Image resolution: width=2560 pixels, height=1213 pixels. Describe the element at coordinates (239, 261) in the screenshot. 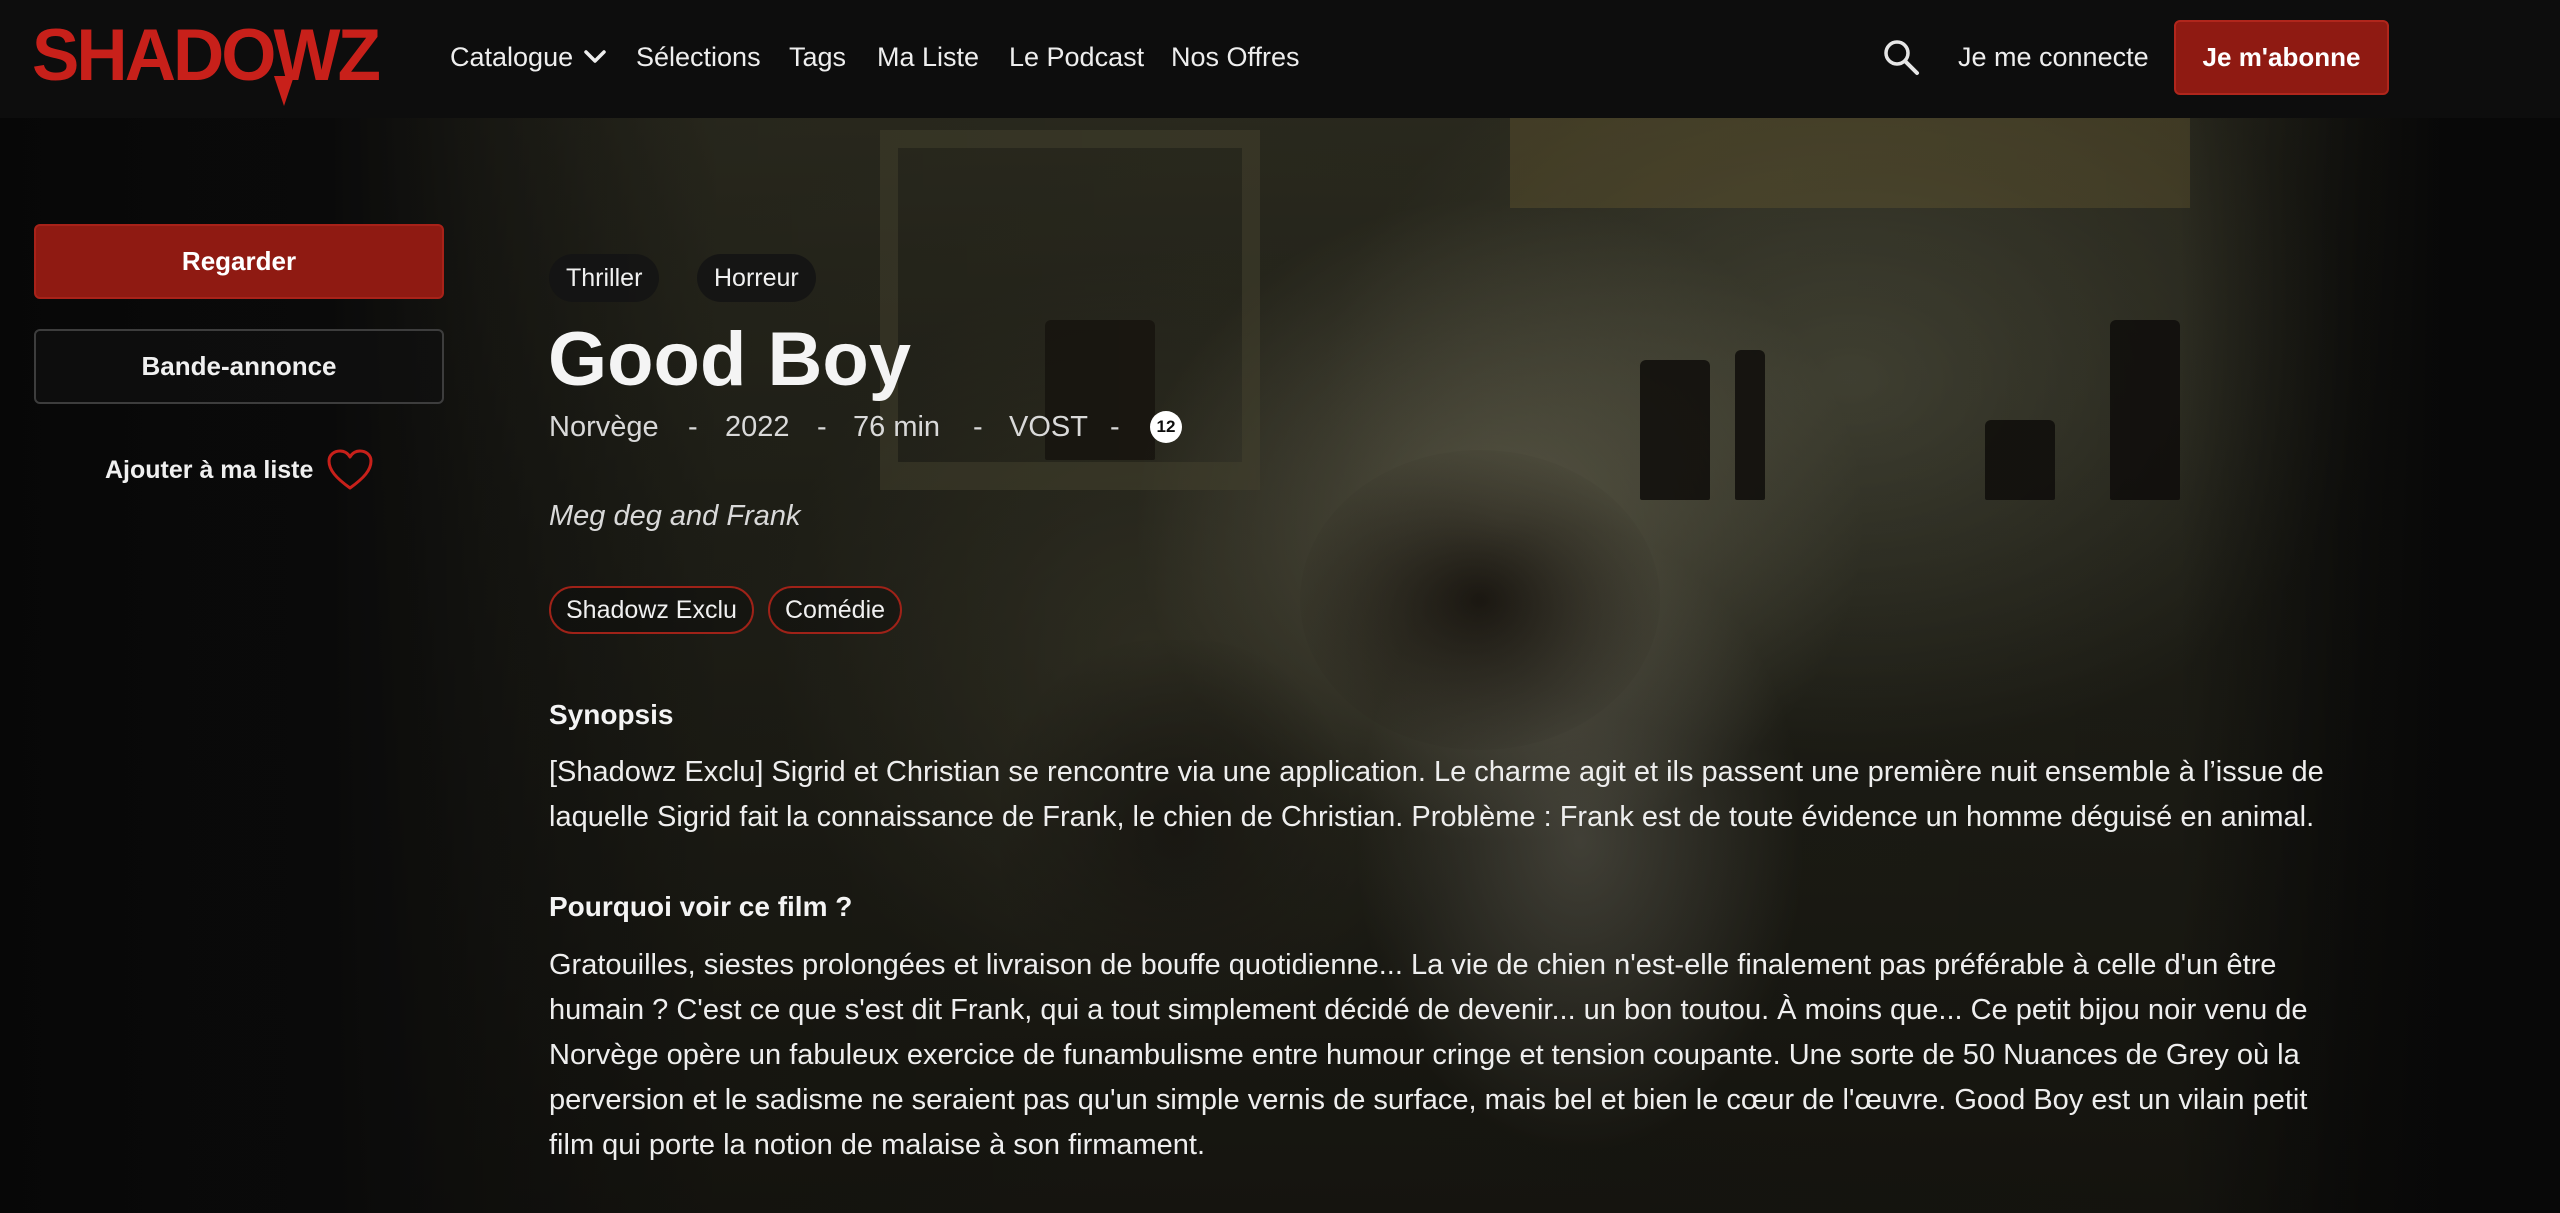

I see `watch-button: Regarder` at that location.